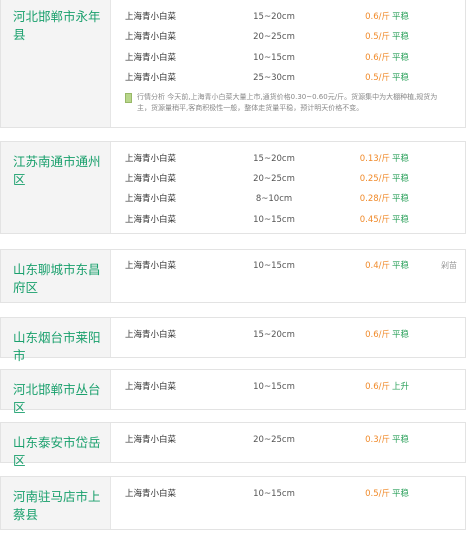  I want to click on market-block: 河北邯郸市丛台区 上海青小白菜 10~15cm 0.6/斤 上升, so click(233, 392).